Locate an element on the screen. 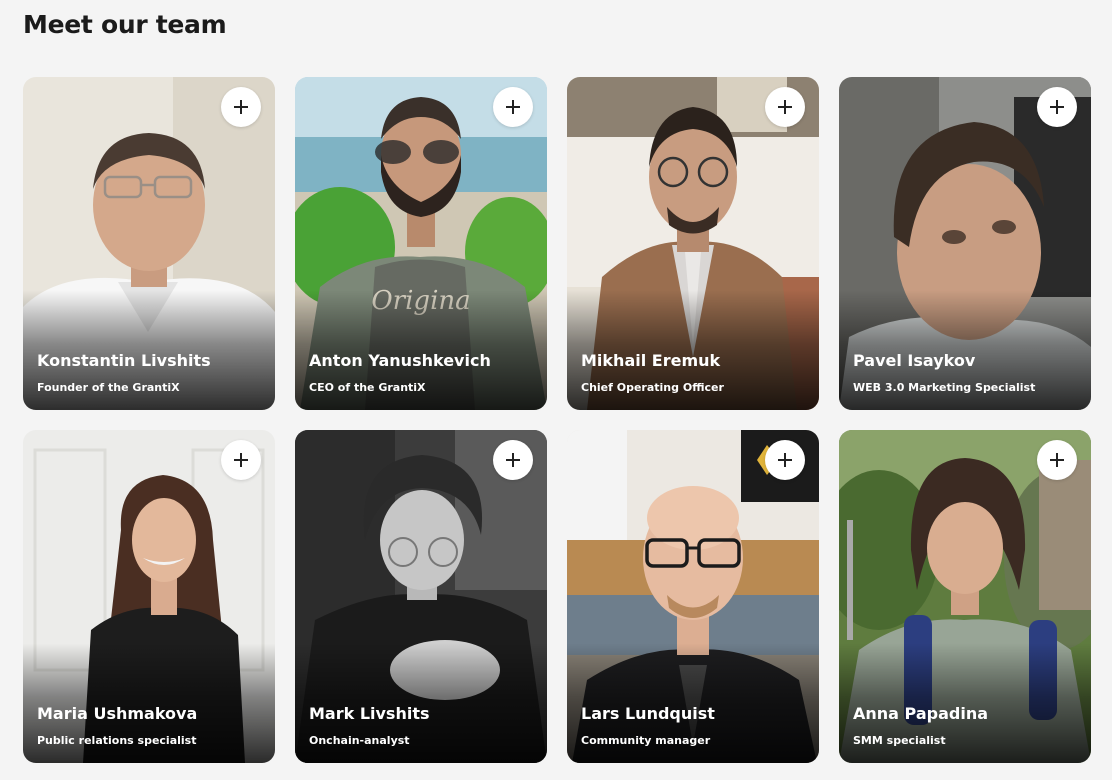 Image resolution: width=1112 pixels, height=780 pixels. member-role: Chief Operating Officer is located at coordinates (652, 387).